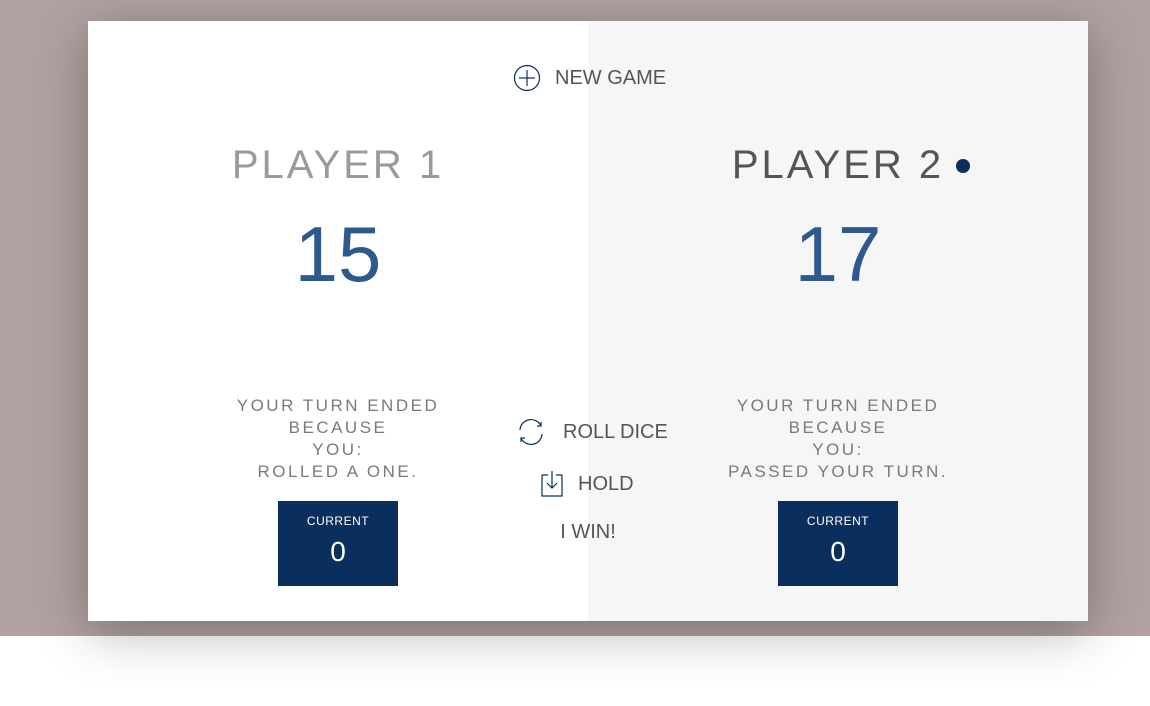 Image resolution: width=1150 pixels, height=706 pixels. What do you see at coordinates (338, 254) in the screenshot?
I see `player-1-score: 15` at bounding box center [338, 254].